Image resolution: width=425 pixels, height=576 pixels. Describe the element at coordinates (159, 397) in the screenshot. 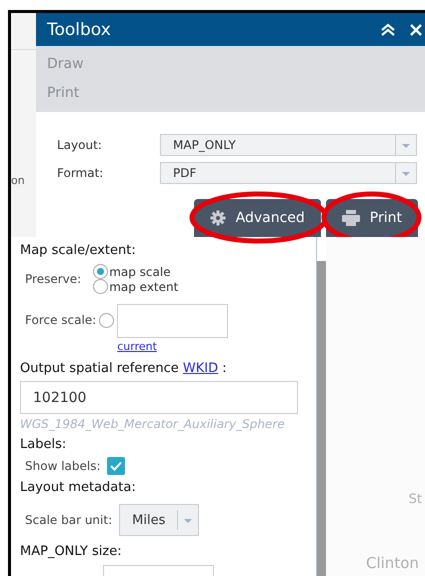

I see `wkid-input: 102100` at that location.